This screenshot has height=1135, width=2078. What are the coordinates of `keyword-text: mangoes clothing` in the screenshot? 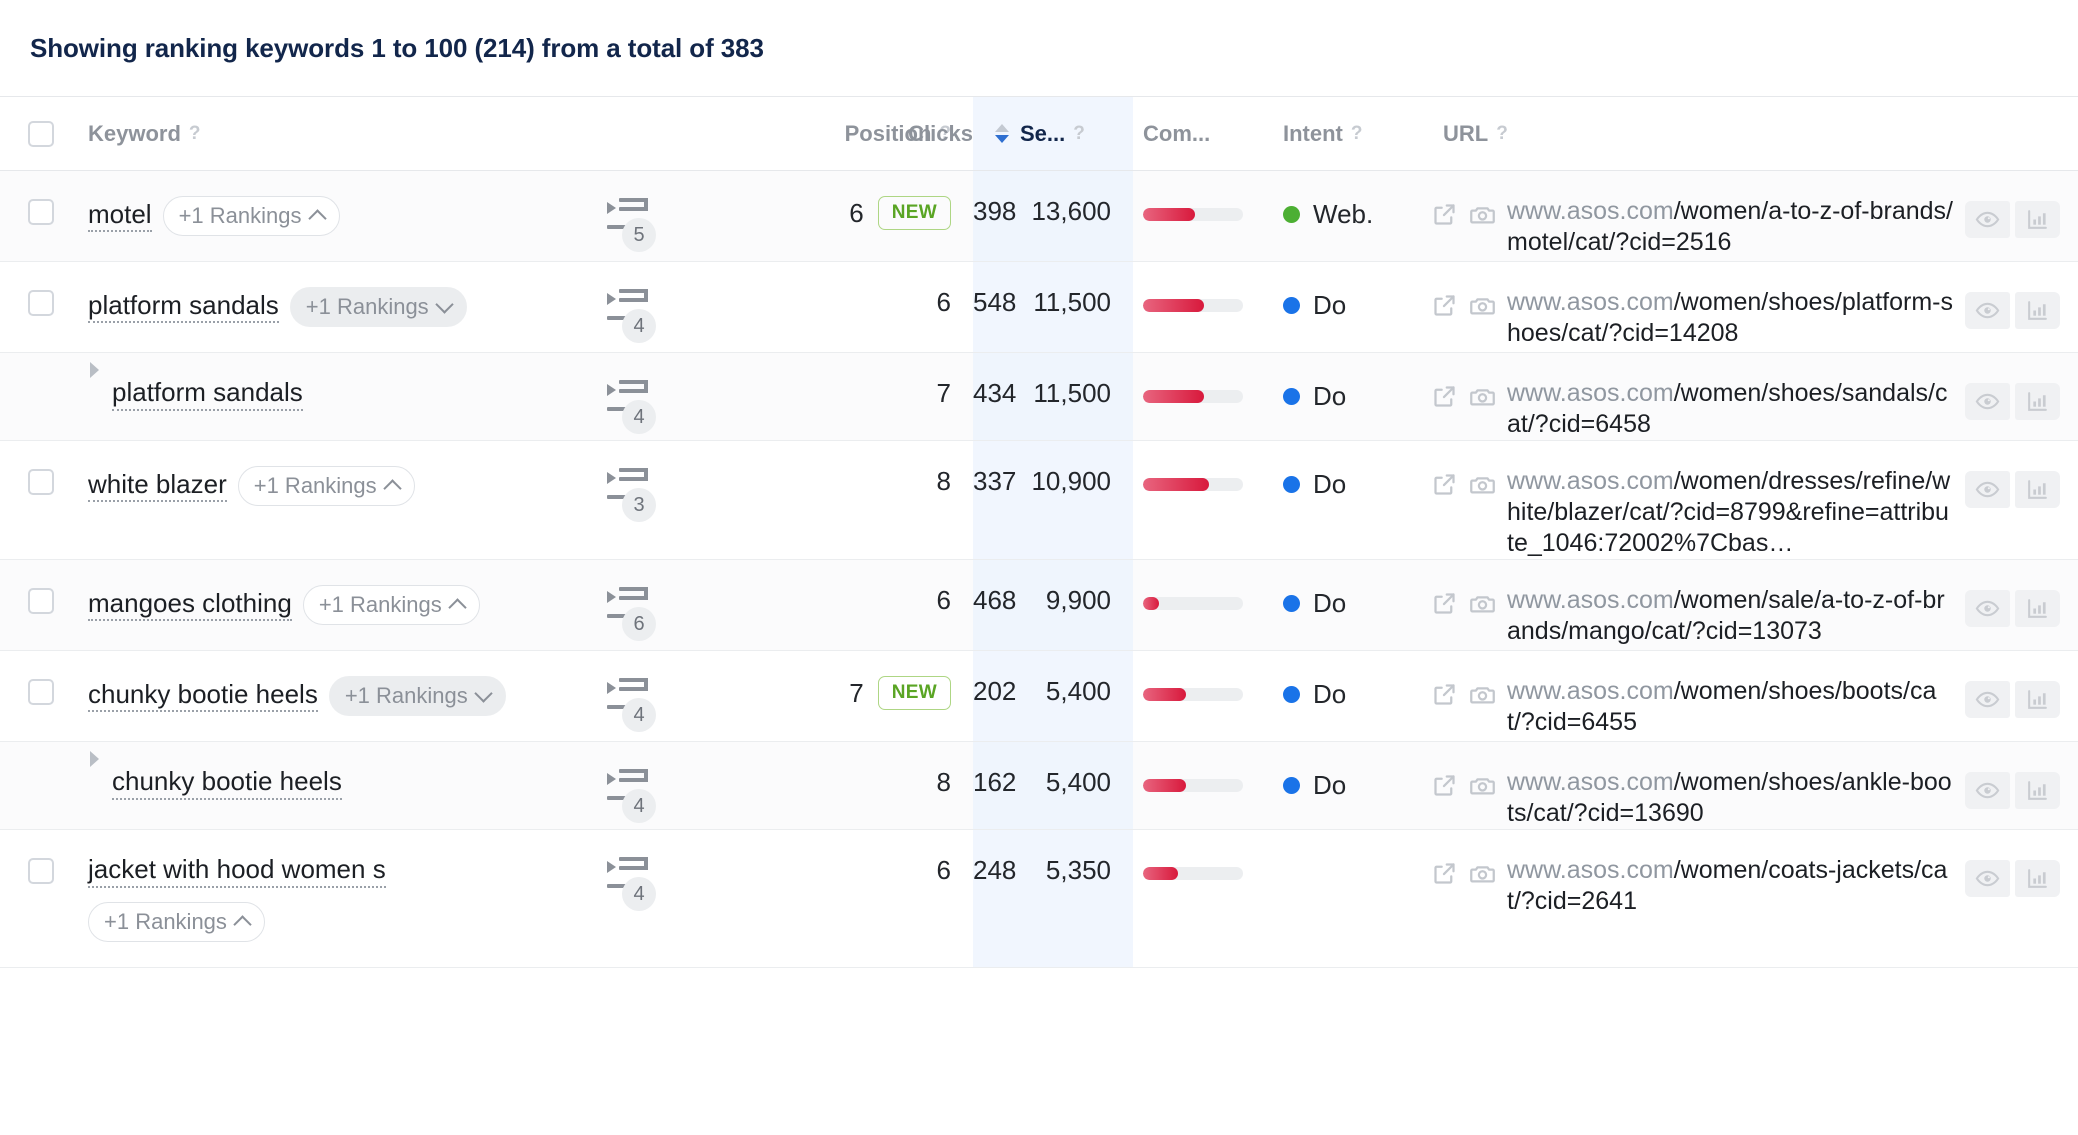 It's located at (190, 605).